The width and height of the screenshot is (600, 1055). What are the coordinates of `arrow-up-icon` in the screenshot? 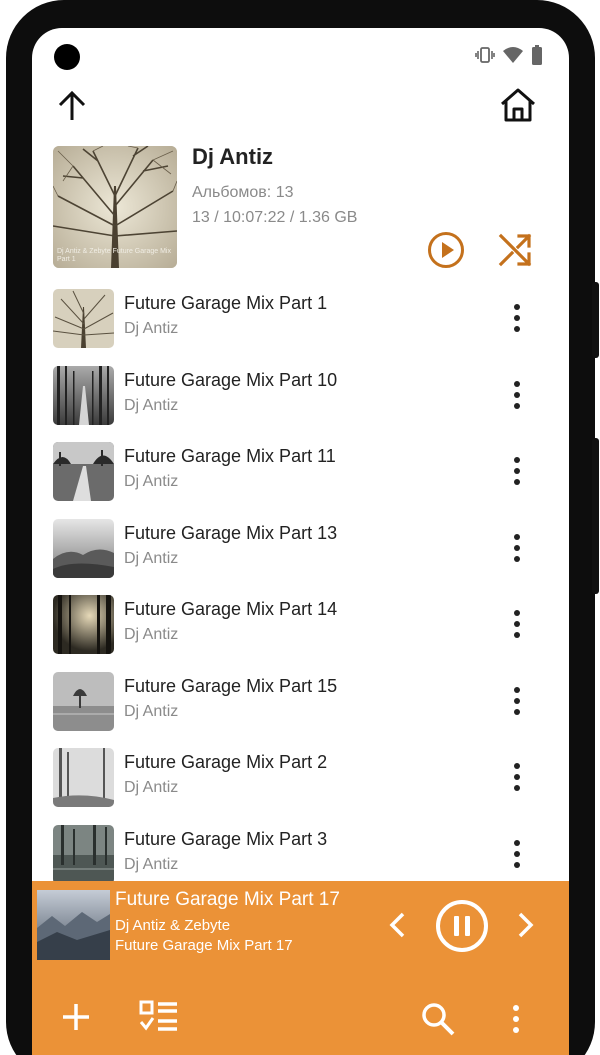 It's located at (72, 105).